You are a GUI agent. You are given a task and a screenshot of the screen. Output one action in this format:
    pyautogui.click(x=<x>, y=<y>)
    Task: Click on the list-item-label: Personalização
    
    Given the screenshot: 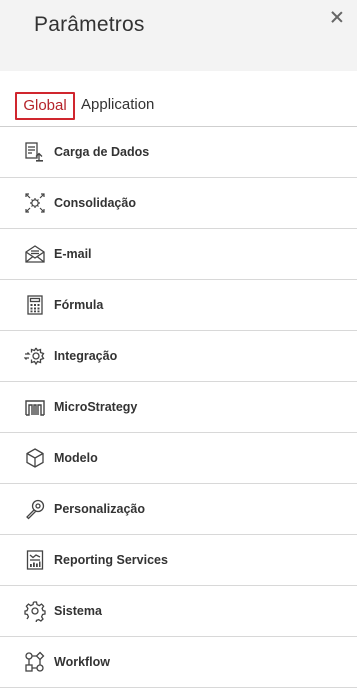 What is the action you would take?
    pyautogui.click(x=100, y=509)
    